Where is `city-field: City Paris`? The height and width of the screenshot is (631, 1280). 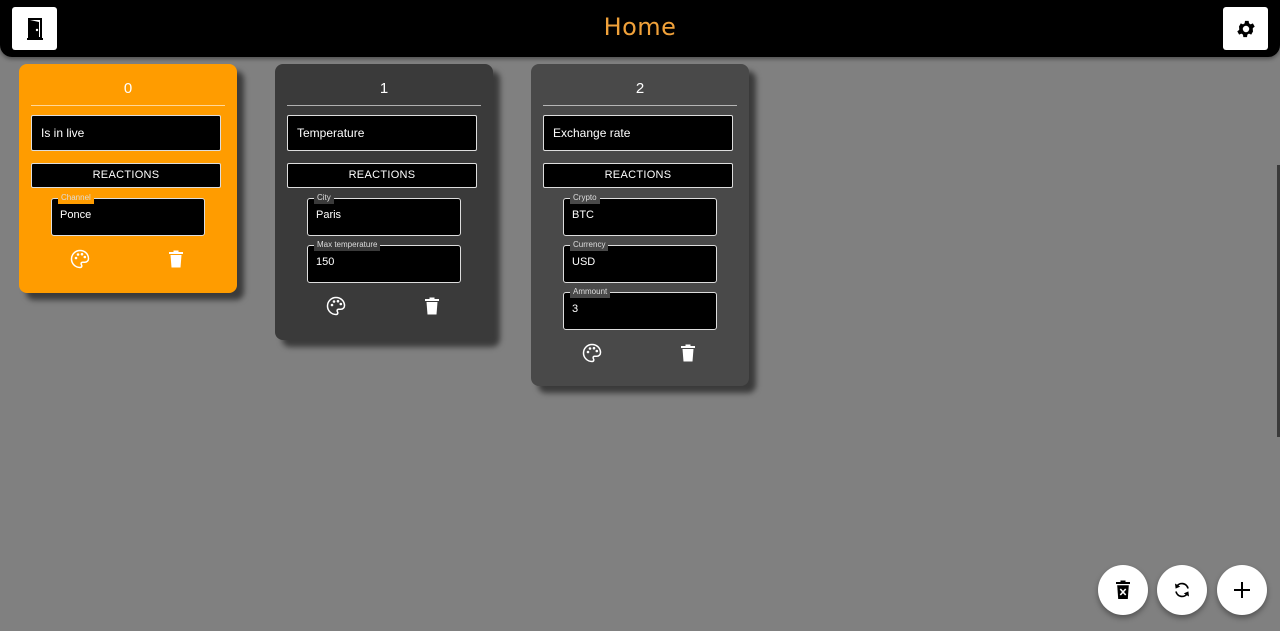 city-field: City Paris is located at coordinates (384, 214).